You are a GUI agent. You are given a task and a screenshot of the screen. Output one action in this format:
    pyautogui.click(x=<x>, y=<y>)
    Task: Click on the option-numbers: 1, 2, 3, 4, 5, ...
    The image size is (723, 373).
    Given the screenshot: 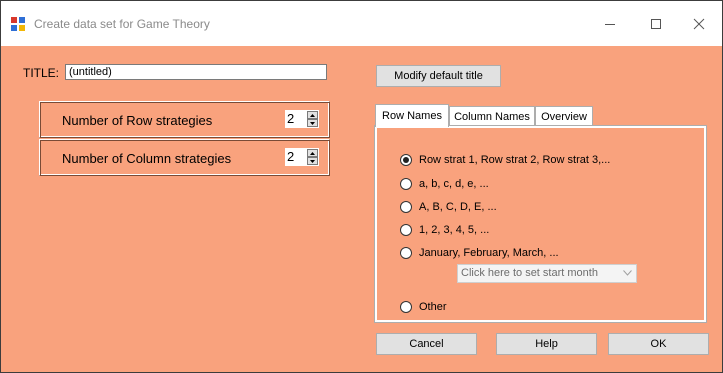 What is the action you would take?
    pyautogui.click(x=444, y=230)
    